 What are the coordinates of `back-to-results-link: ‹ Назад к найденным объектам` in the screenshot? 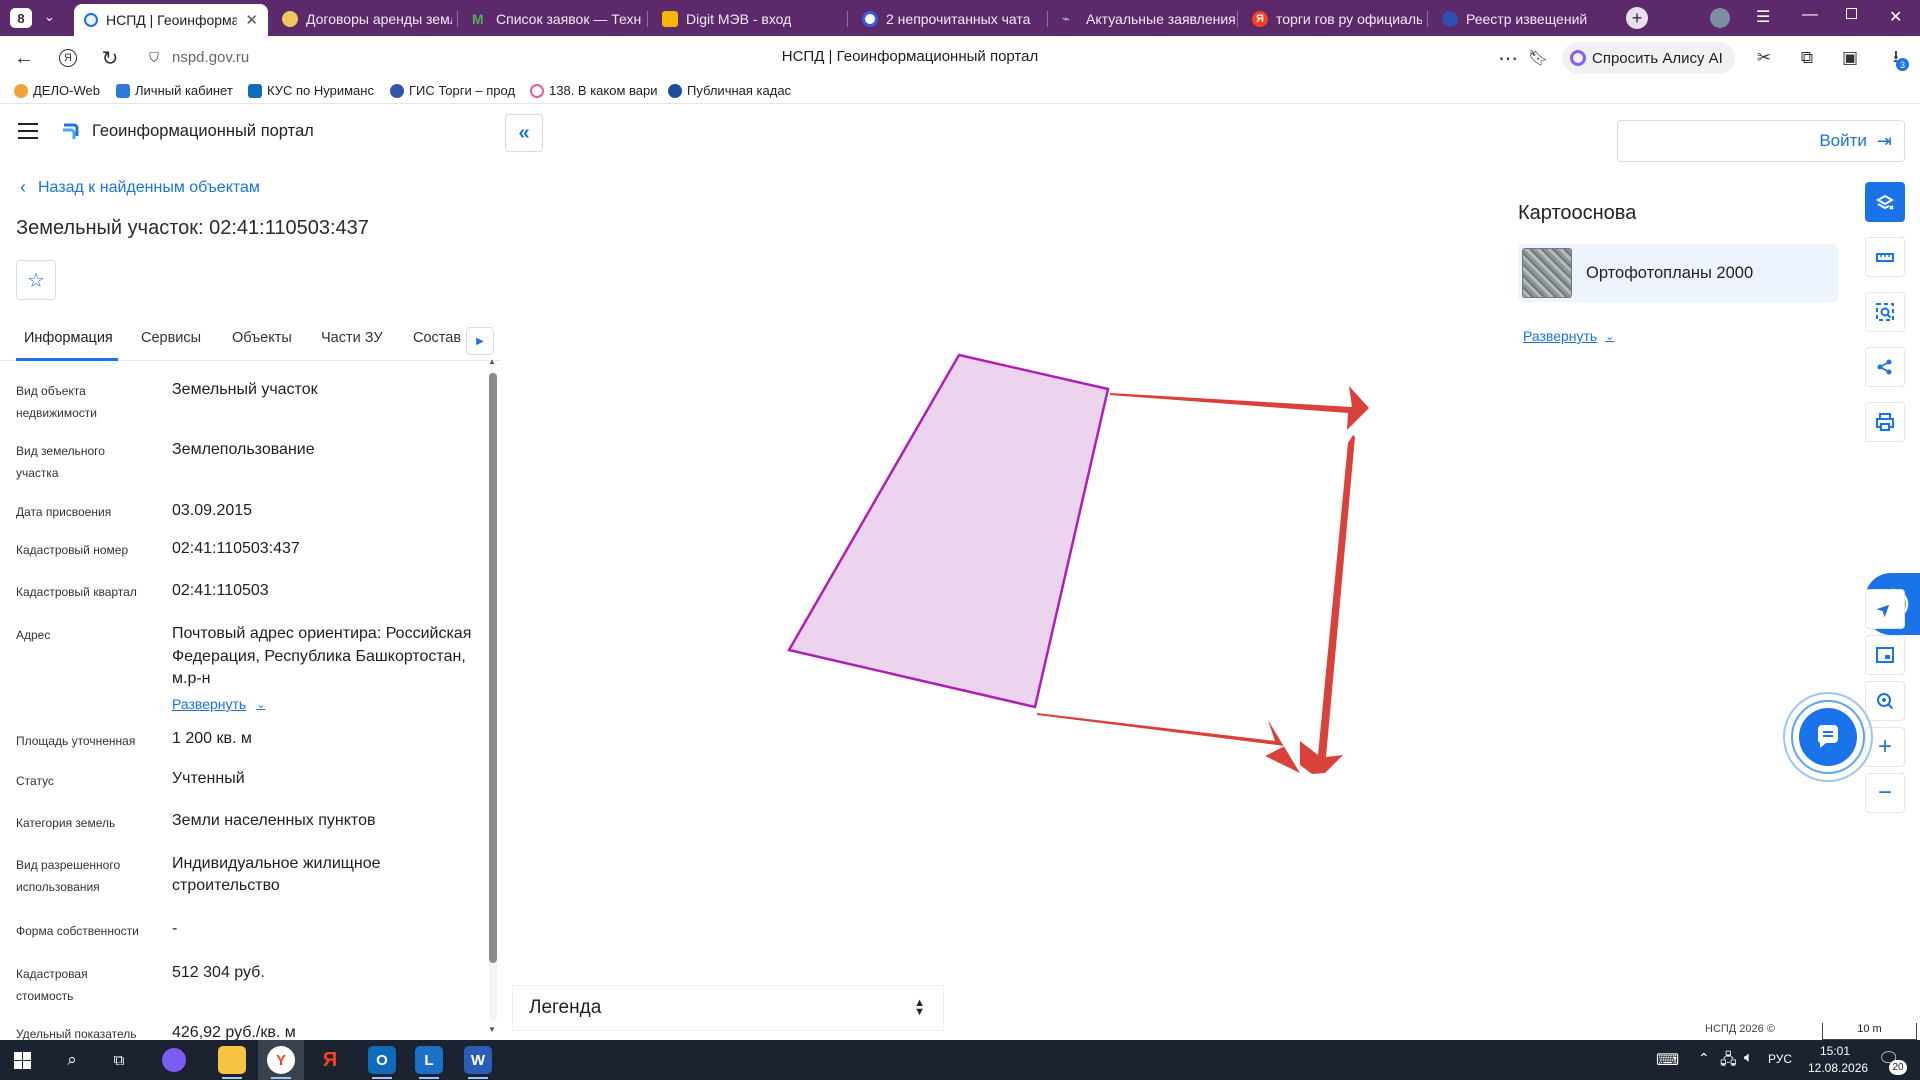 It's located at (140, 187).